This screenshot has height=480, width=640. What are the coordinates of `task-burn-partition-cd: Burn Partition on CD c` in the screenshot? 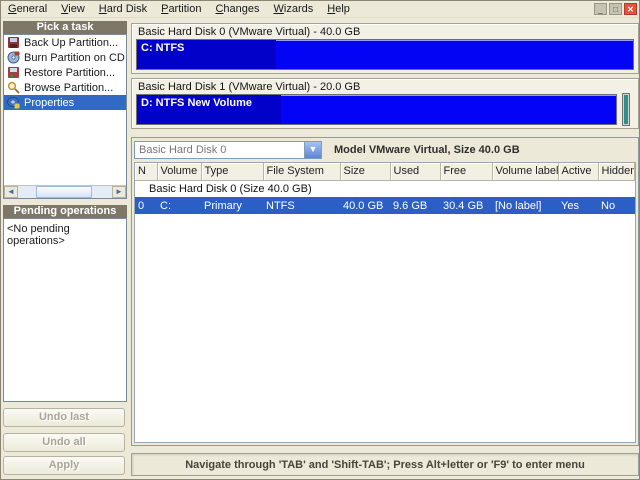 It's located at (65, 57).